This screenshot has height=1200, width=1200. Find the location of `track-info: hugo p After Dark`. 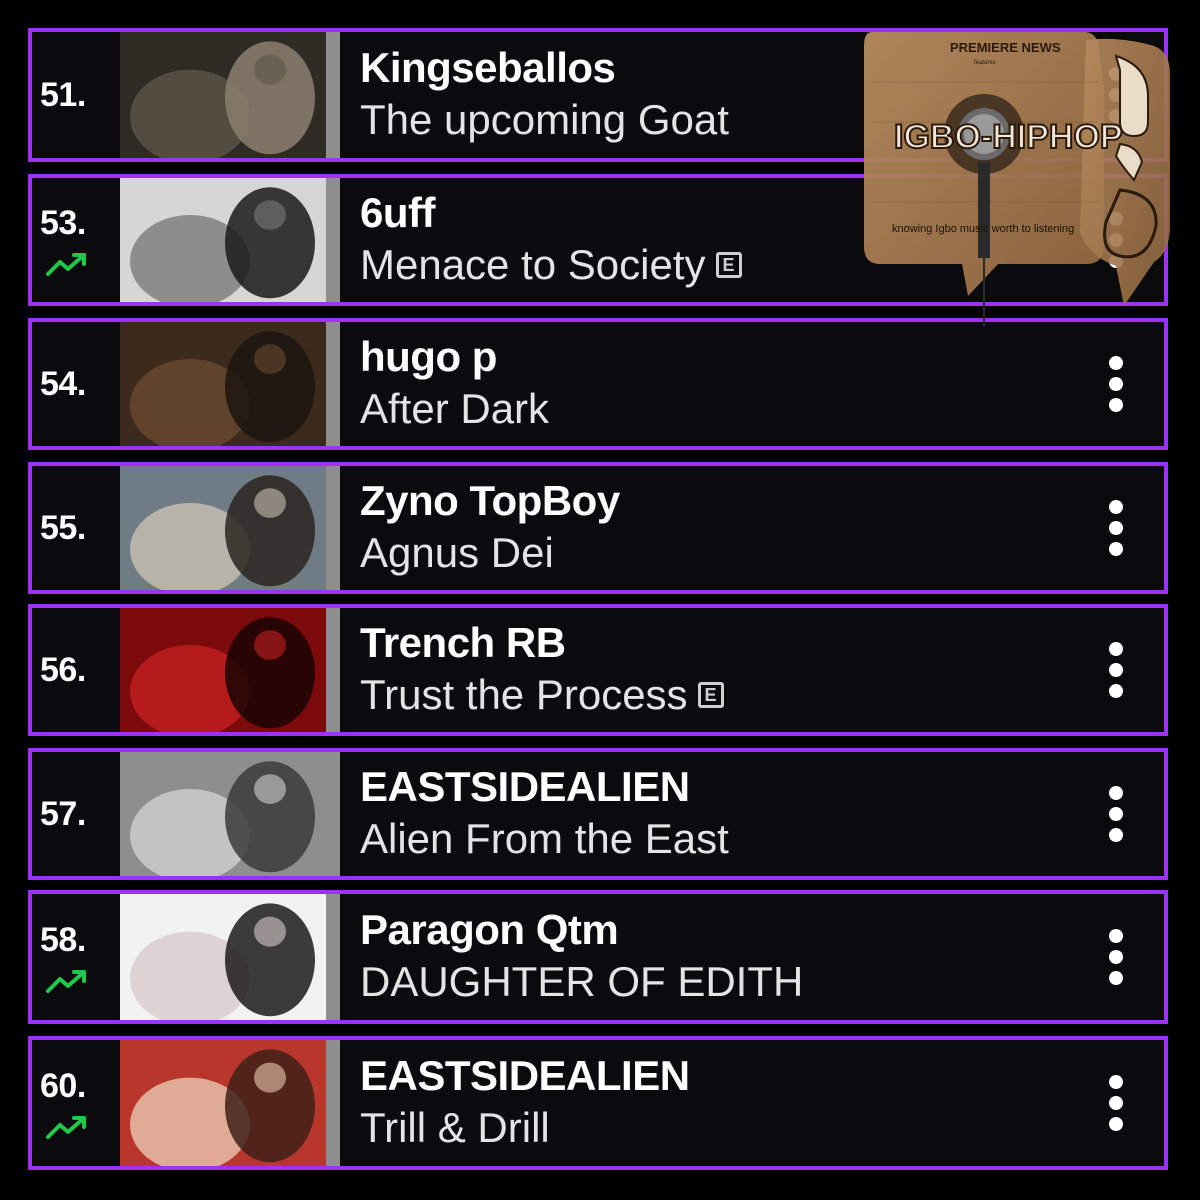

track-info: hugo p After Dark is located at coordinates (704, 384).